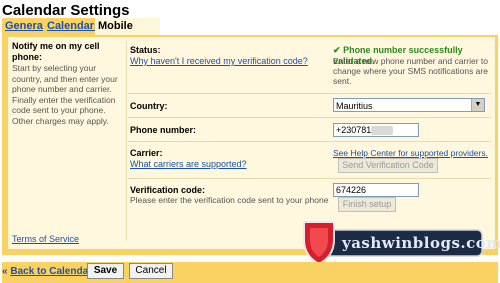  What do you see at coordinates (376, 190) in the screenshot?
I see `verification-code-input: 674226` at bounding box center [376, 190].